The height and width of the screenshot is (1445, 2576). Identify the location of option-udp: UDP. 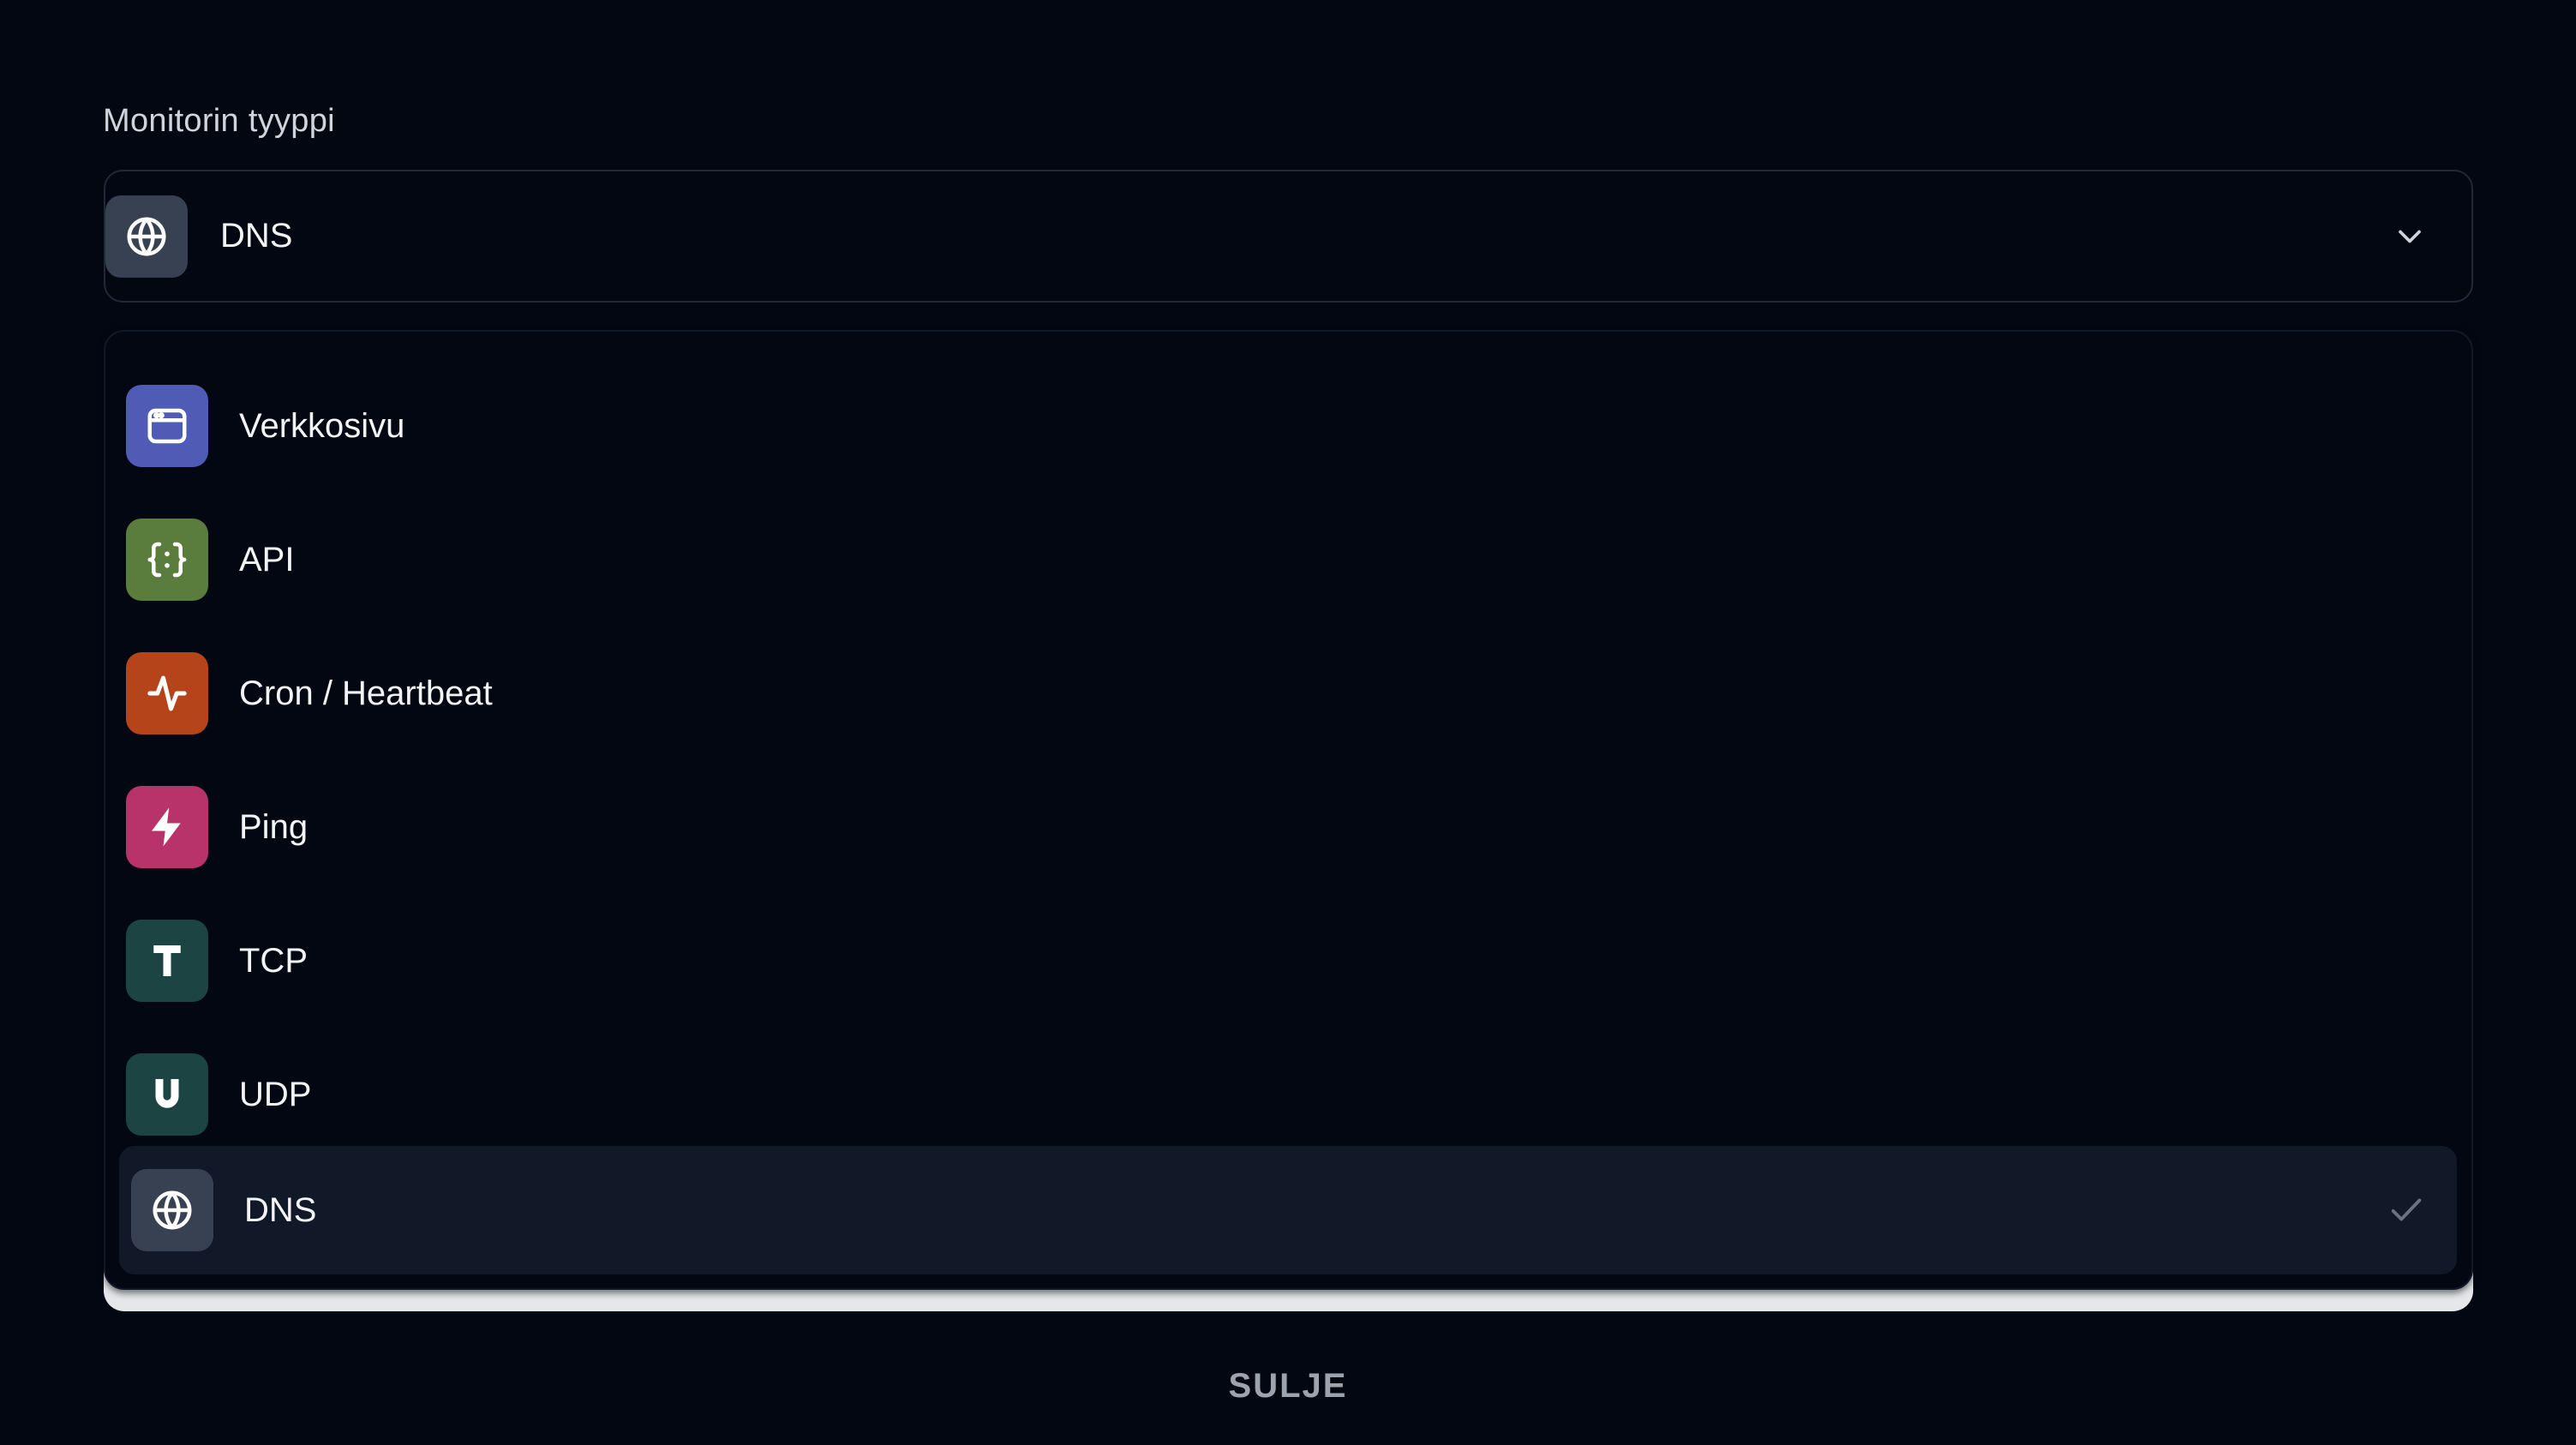
(1288, 1094).